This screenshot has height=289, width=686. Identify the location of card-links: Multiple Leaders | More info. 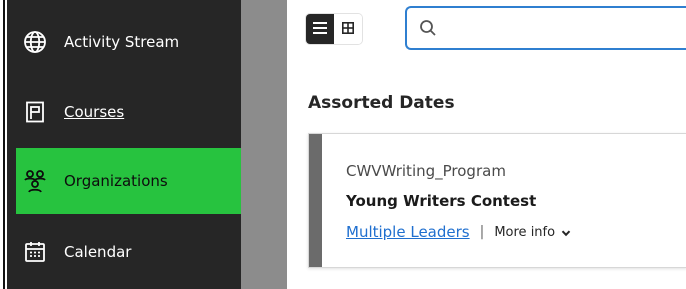
(458, 232).